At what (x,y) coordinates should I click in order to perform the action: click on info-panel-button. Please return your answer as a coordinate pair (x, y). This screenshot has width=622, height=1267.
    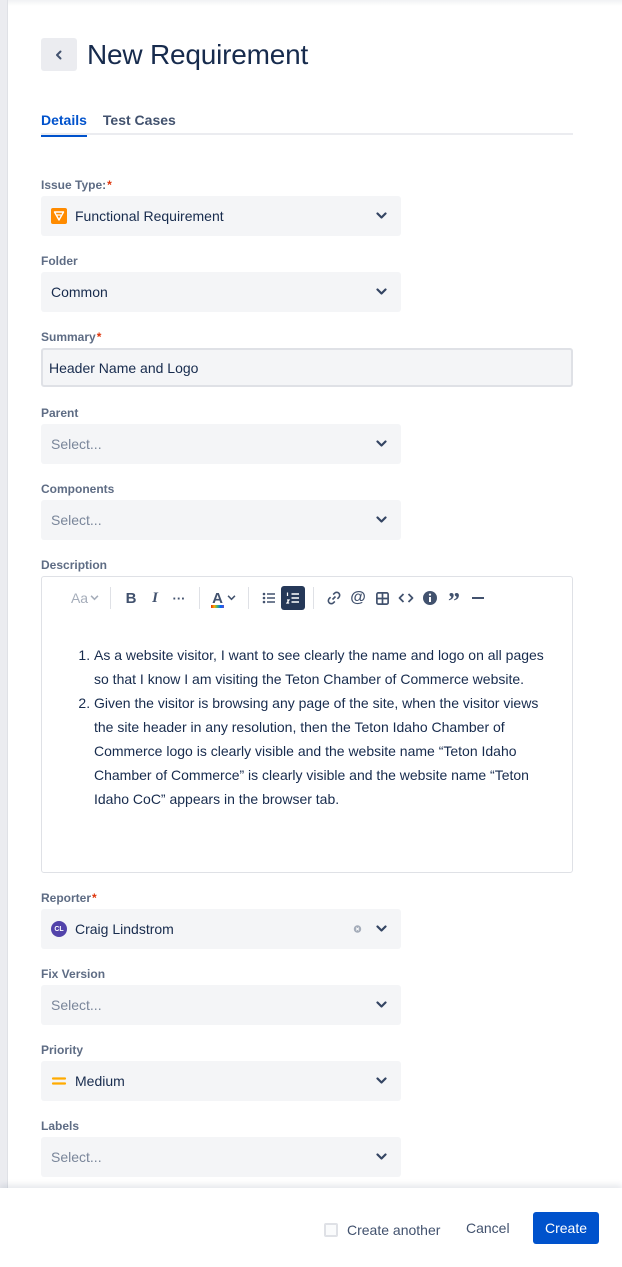
    Looking at the image, I should click on (430, 598).